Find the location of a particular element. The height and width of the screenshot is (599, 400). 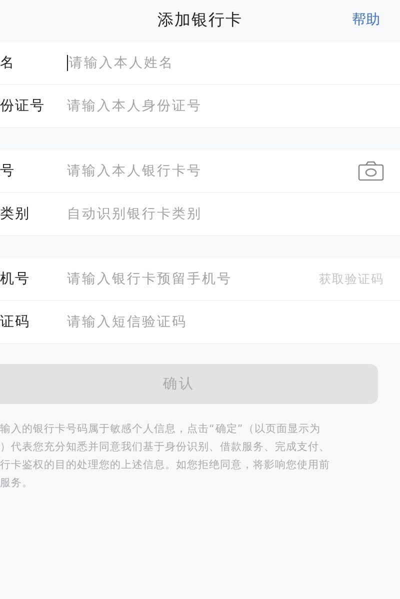

form-row: 号 请输入本人银行卡号 is located at coordinates (200, 171).